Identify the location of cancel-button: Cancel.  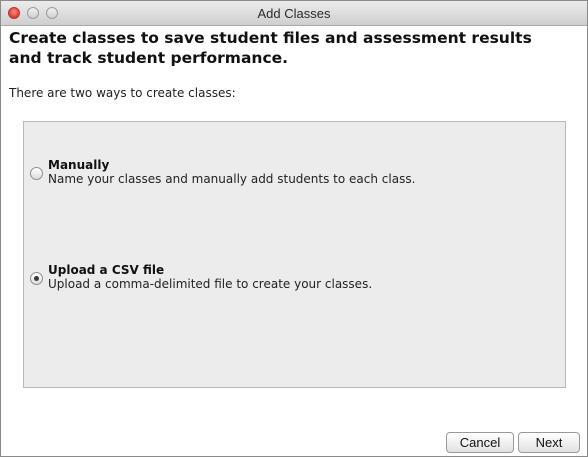
(480, 442).